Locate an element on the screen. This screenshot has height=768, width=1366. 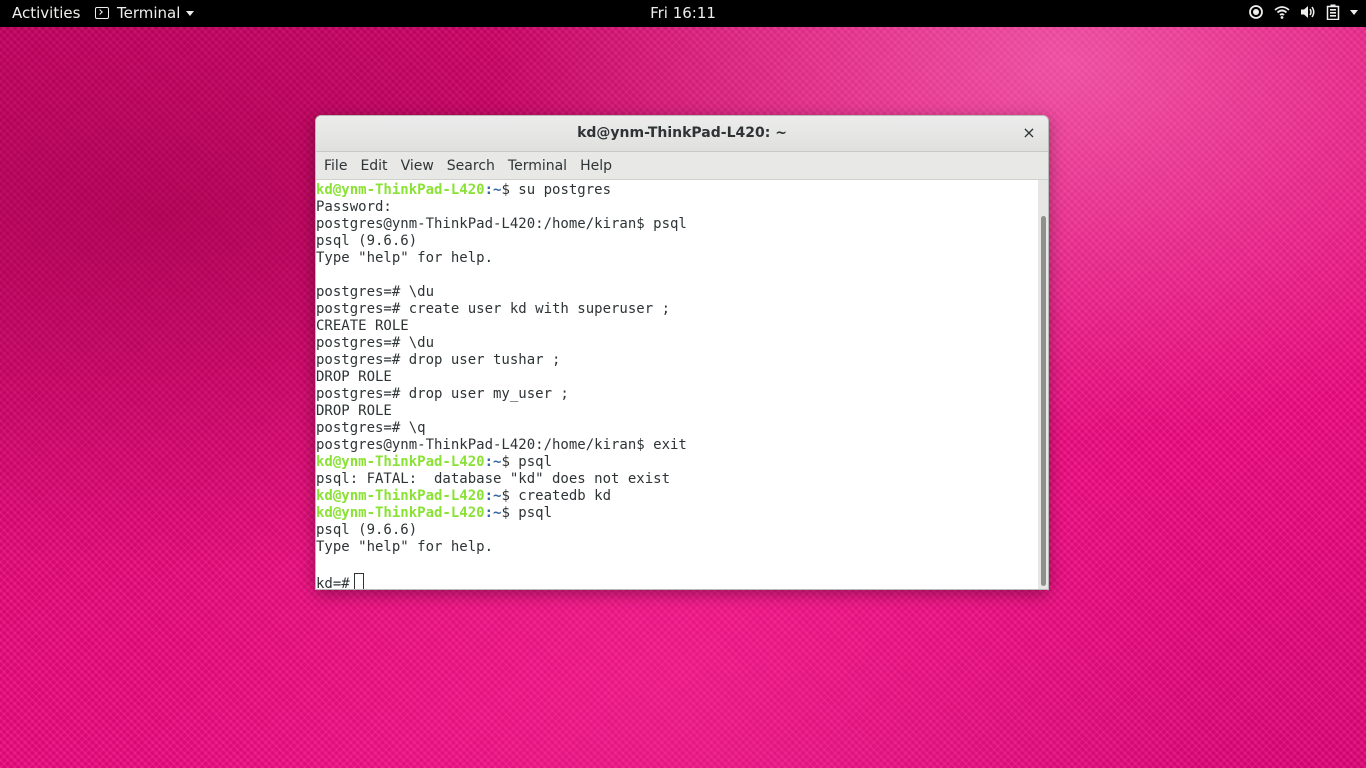
menu-view: View is located at coordinates (417, 166).